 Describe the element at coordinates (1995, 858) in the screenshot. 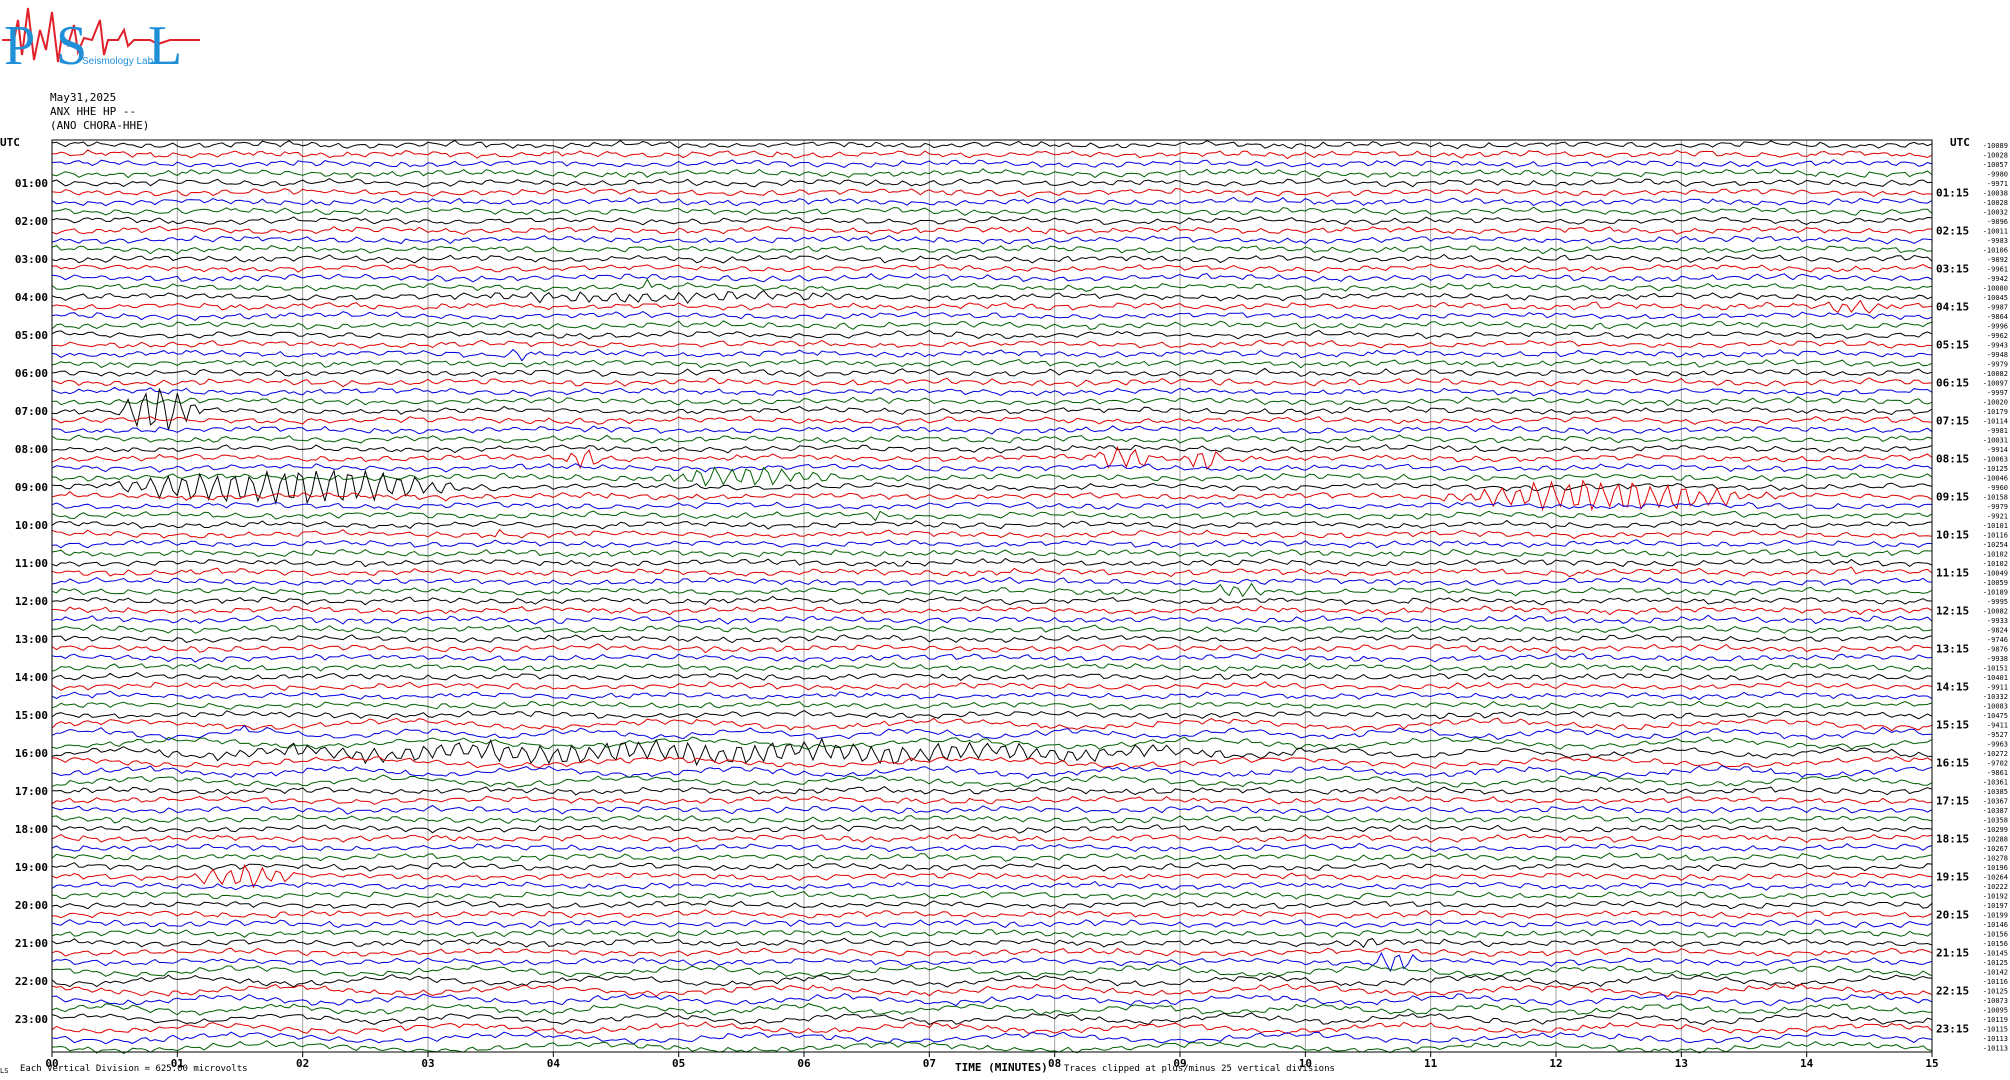

I see `trace-offset-label: -10278` at that location.